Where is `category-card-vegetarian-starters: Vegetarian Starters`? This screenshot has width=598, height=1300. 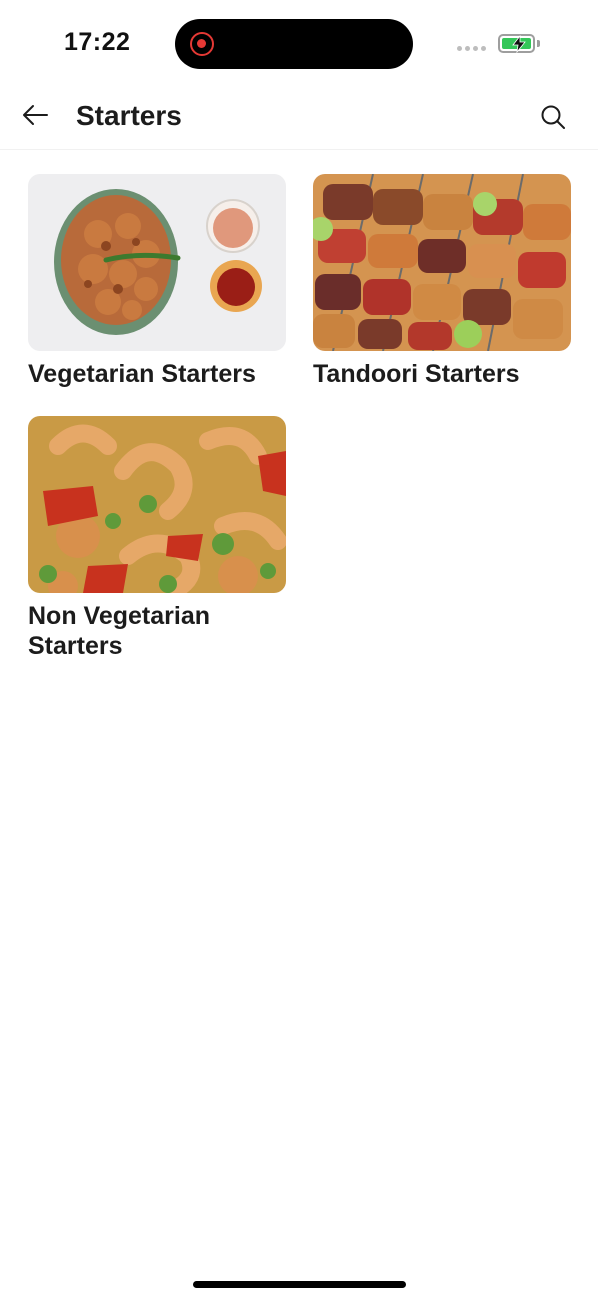 category-card-vegetarian-starters: Vegetarian Starters is located at coordinates (157, 281).